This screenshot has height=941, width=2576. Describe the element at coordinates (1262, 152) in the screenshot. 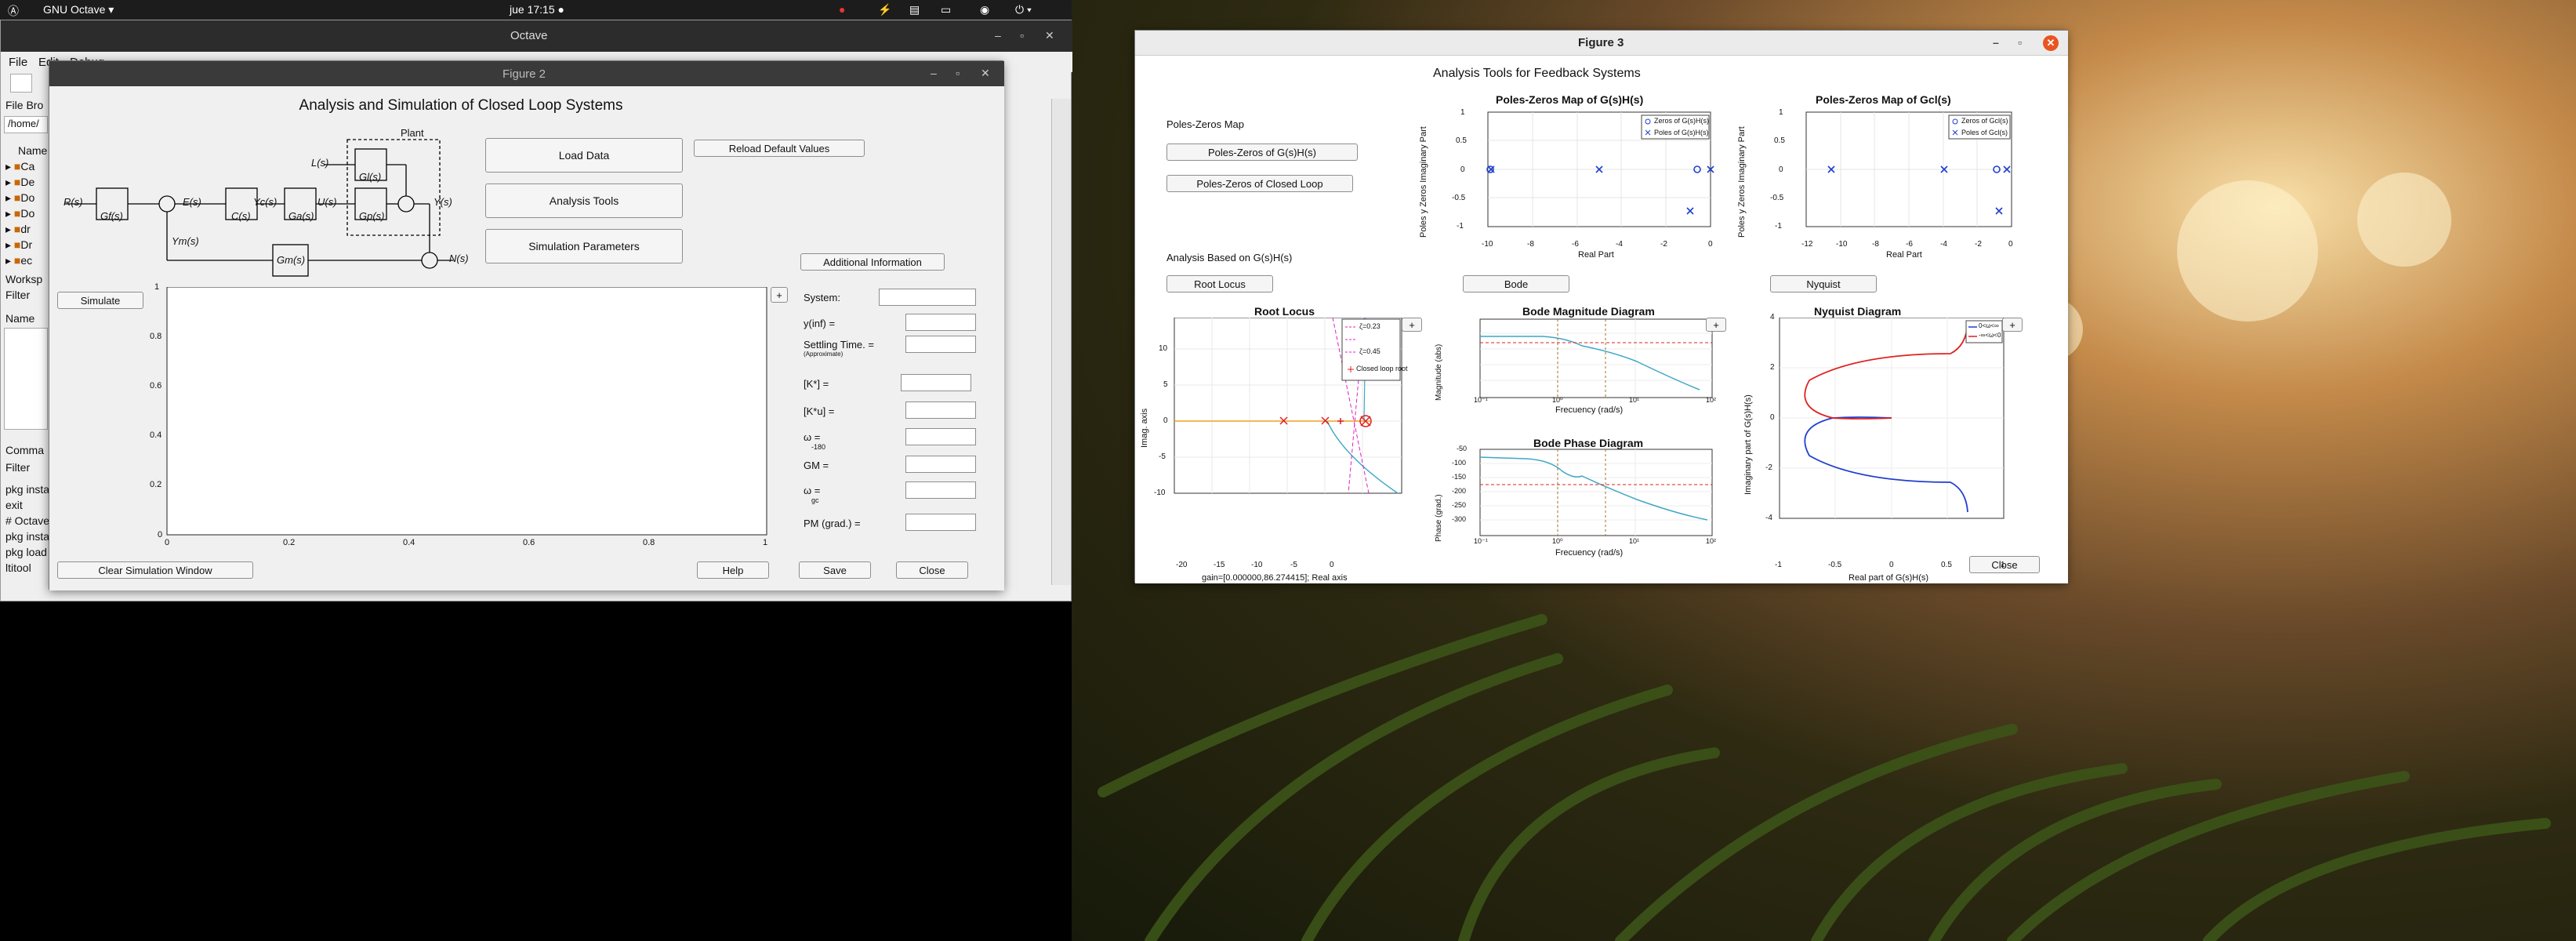

I see `pz-open-loop-button: Poles-Zeros of G(s)H(s)` at that location.